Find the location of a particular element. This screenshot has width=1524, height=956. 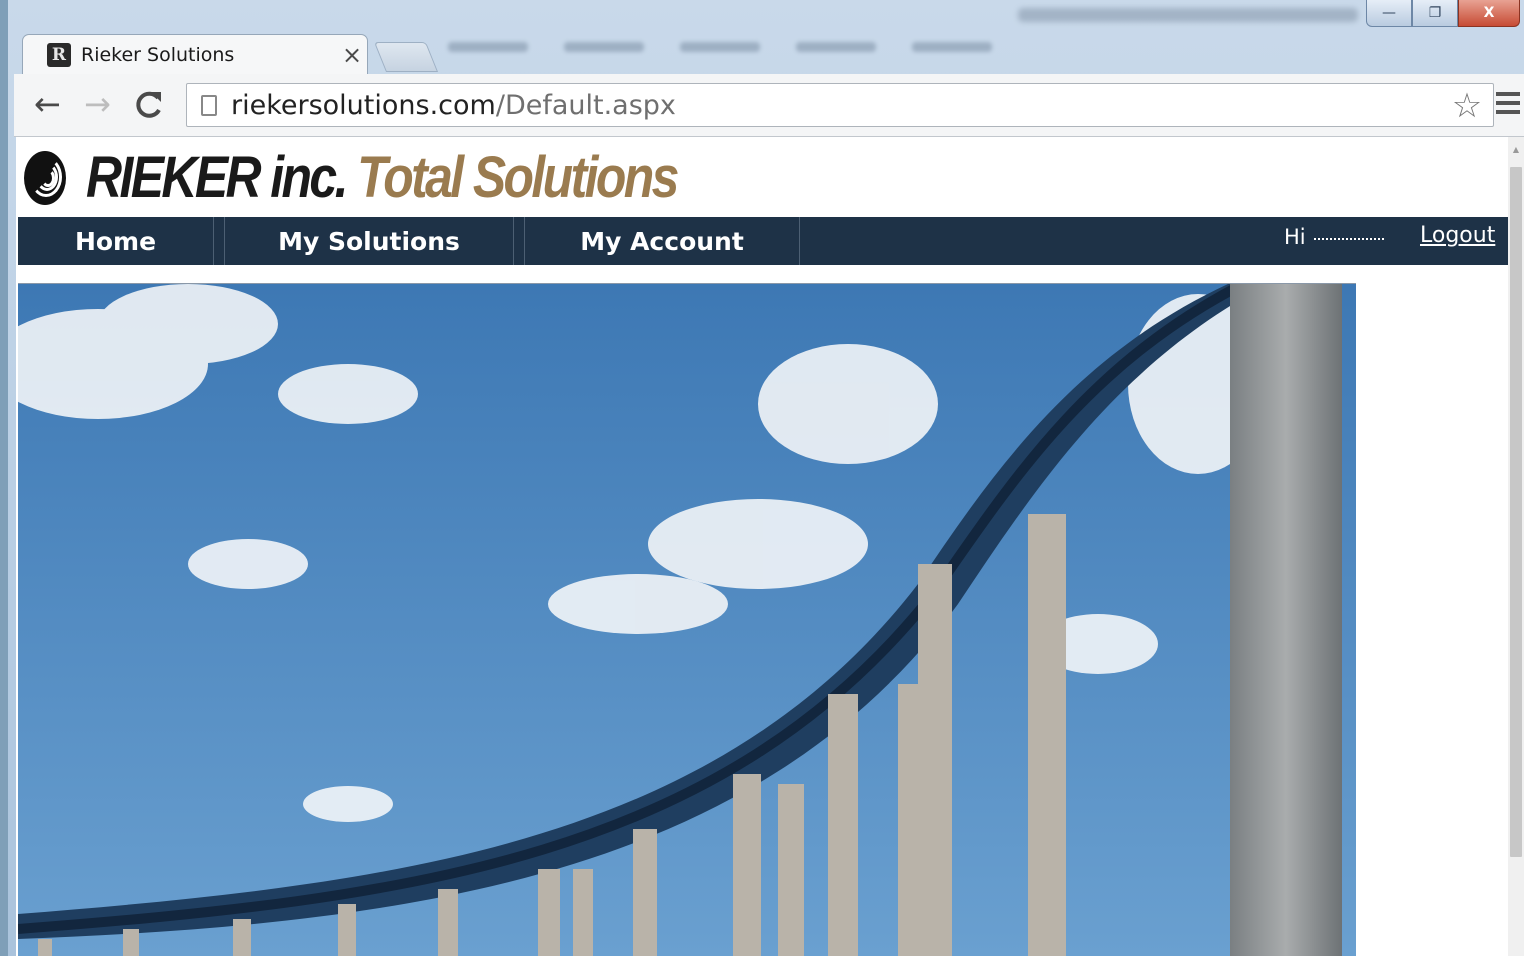

browser-tab-active: R Rieker Solutions × is located at coordinates (195, 54).